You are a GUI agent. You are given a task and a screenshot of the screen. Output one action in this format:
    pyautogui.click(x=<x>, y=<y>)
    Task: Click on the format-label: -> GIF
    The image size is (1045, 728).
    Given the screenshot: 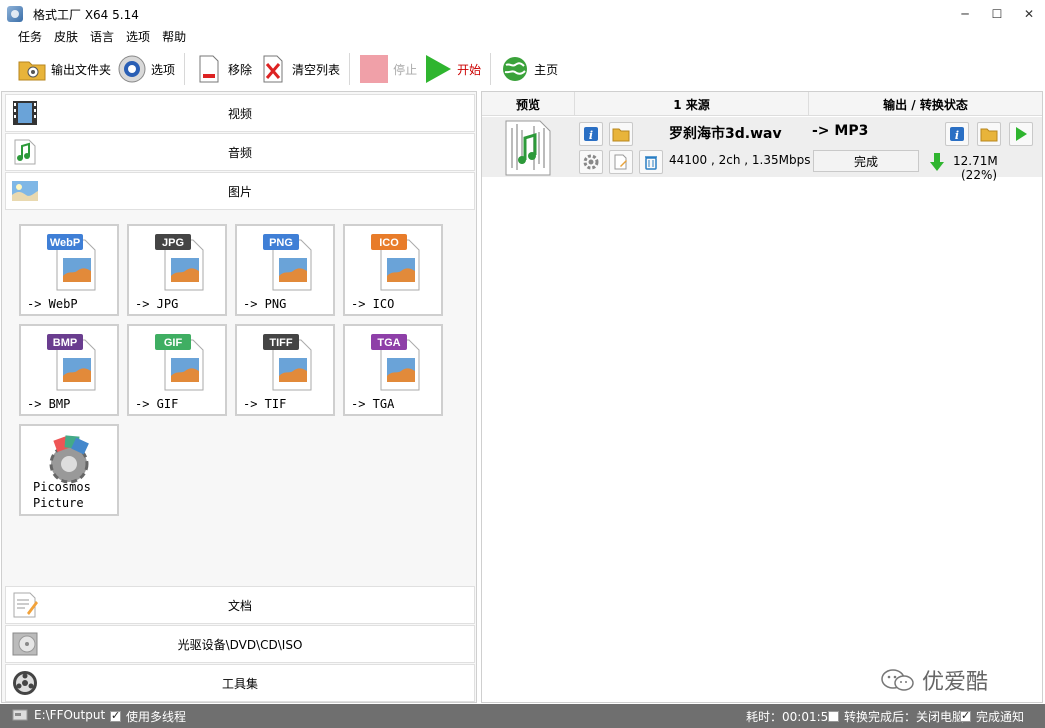 What is the action you would take?
    pyautogui.click(x=157, y=404)
    